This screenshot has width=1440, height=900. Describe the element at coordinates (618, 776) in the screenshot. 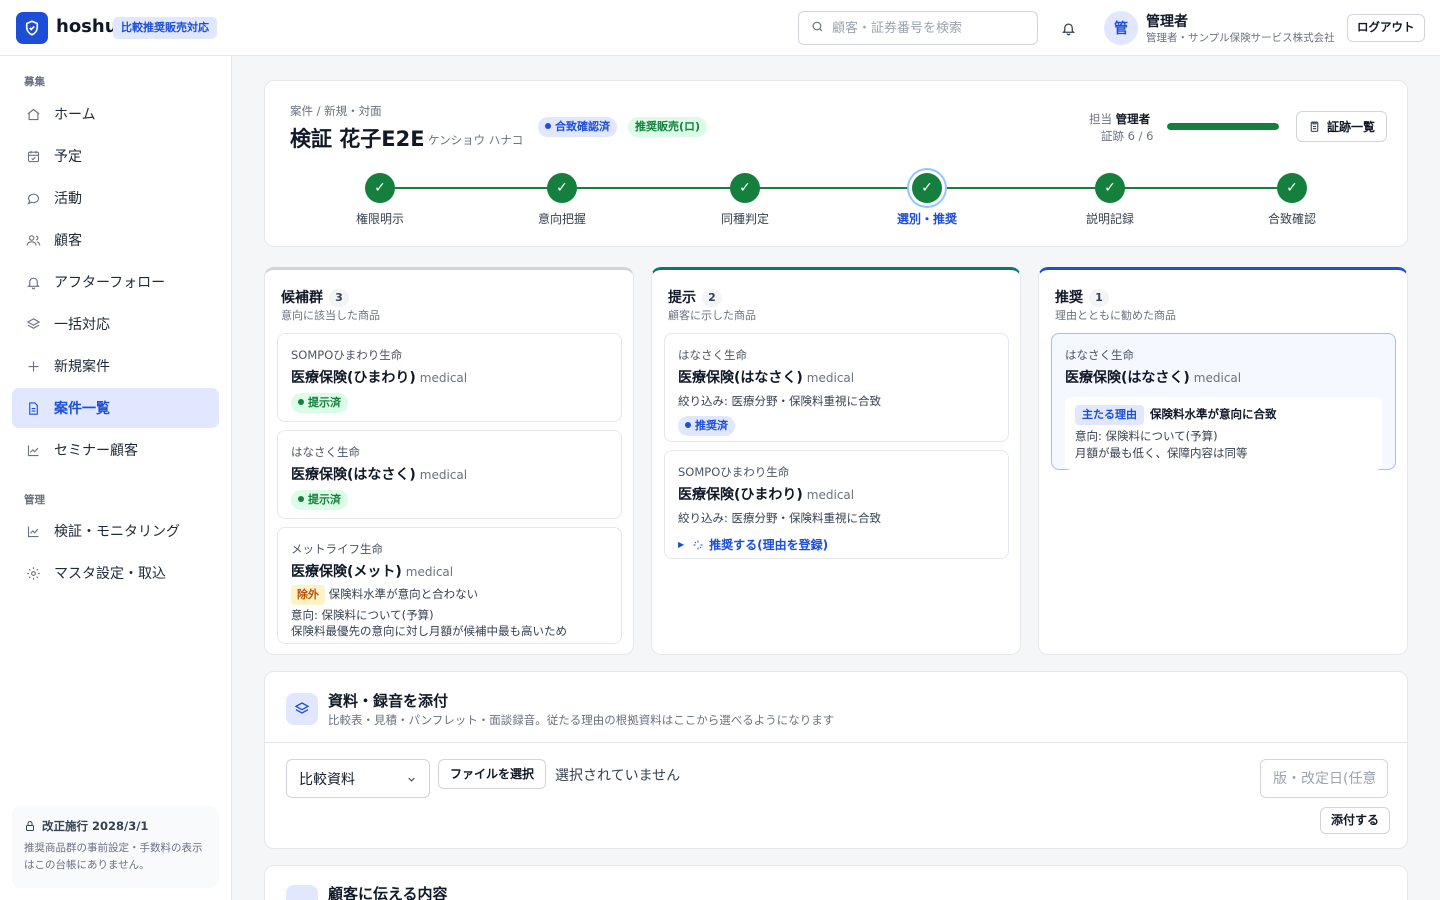

I see `file-status: 選択されていません` at that location.